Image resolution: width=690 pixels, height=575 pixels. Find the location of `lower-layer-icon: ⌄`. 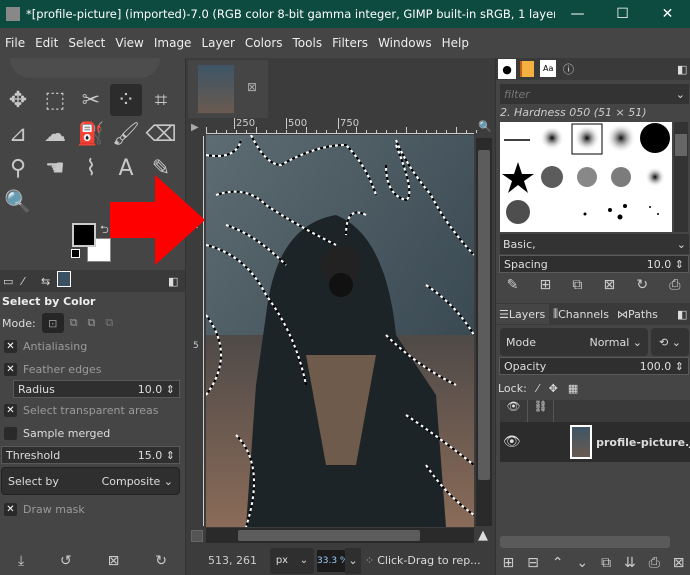

lower-layer-icon: ⌄ is located at coordinates (582, 563).